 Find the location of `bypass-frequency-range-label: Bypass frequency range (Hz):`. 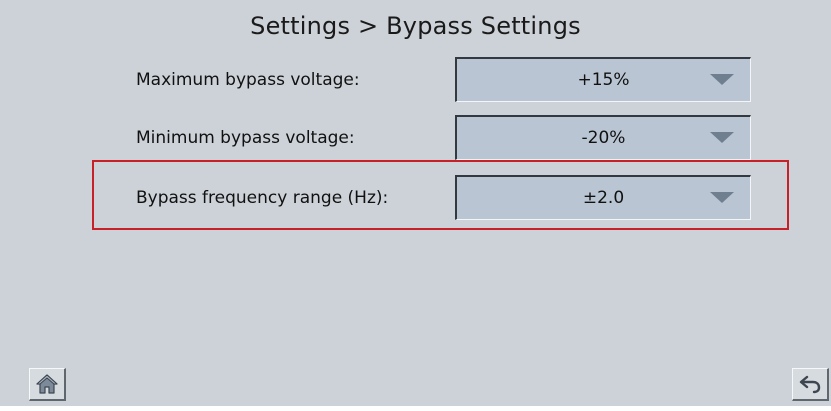

bypass-frequency-range-label: Bypass frequency range (Hz): is located at coordinates (262, 198).